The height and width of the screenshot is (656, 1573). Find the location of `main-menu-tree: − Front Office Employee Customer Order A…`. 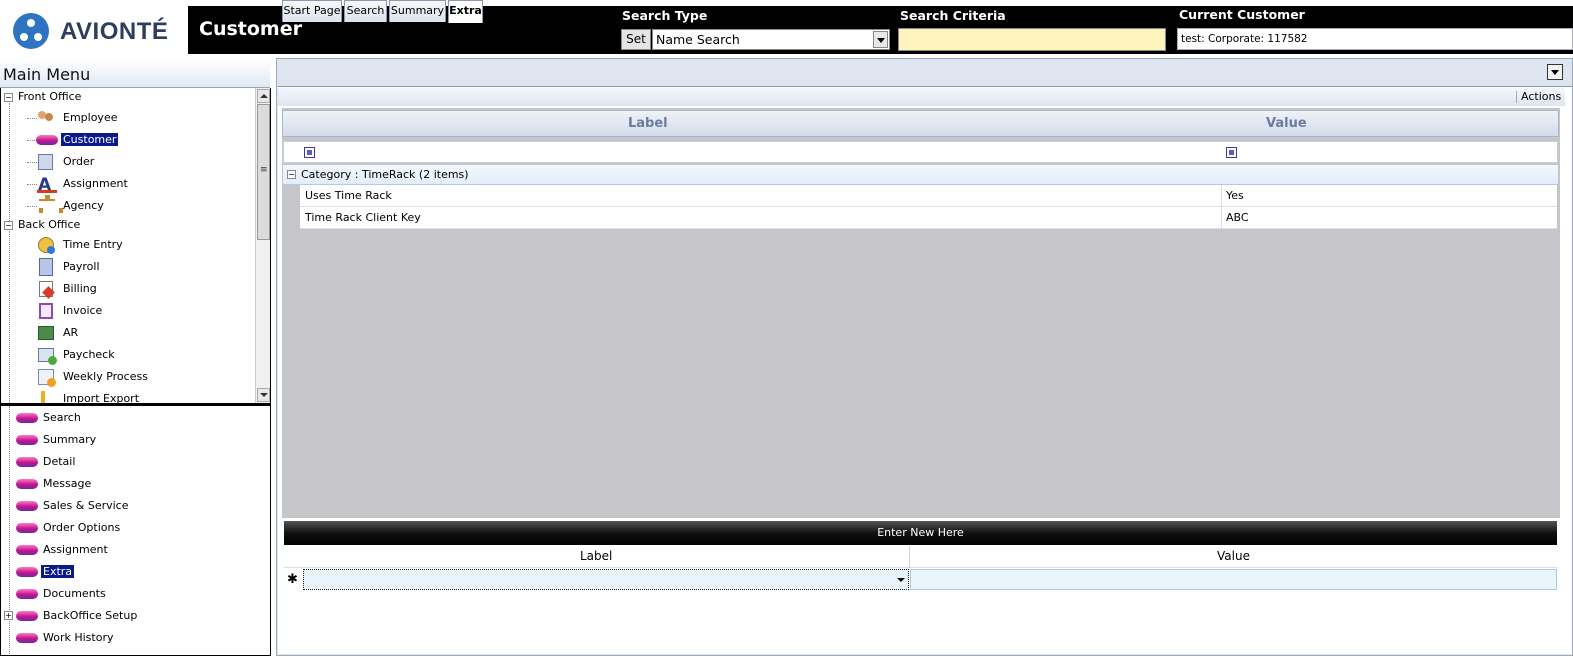

main-menu-tree: − Front Office Employee Customer Order A… is located at coordinates (135, 246).